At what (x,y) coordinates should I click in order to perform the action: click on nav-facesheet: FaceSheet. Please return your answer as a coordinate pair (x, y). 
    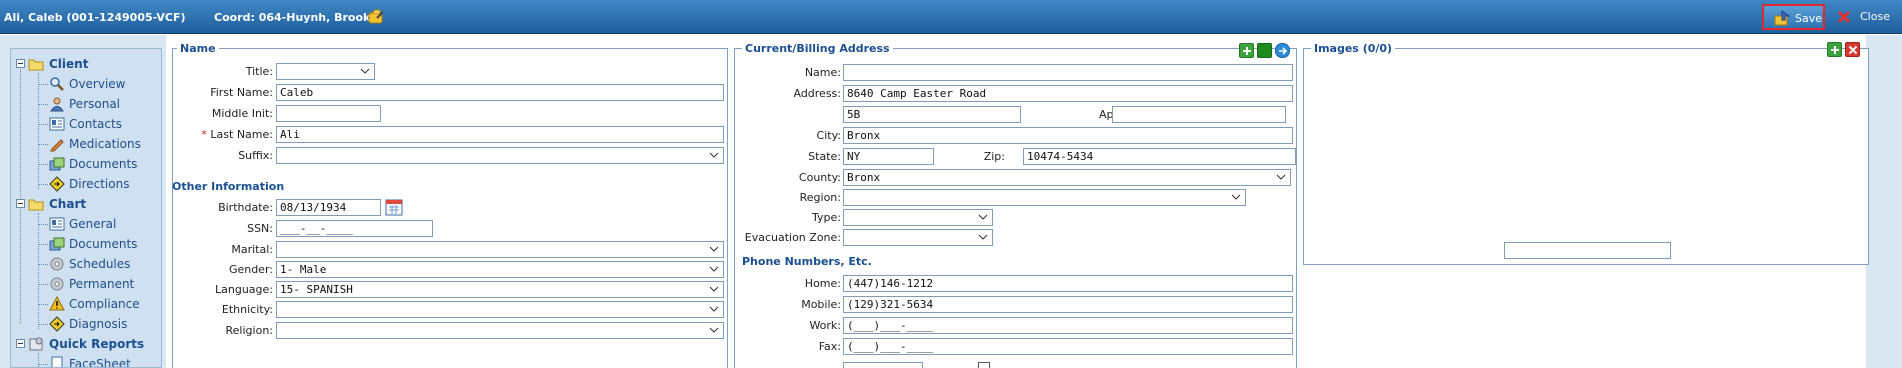
    Looking at the image, I should click on (86, 361).